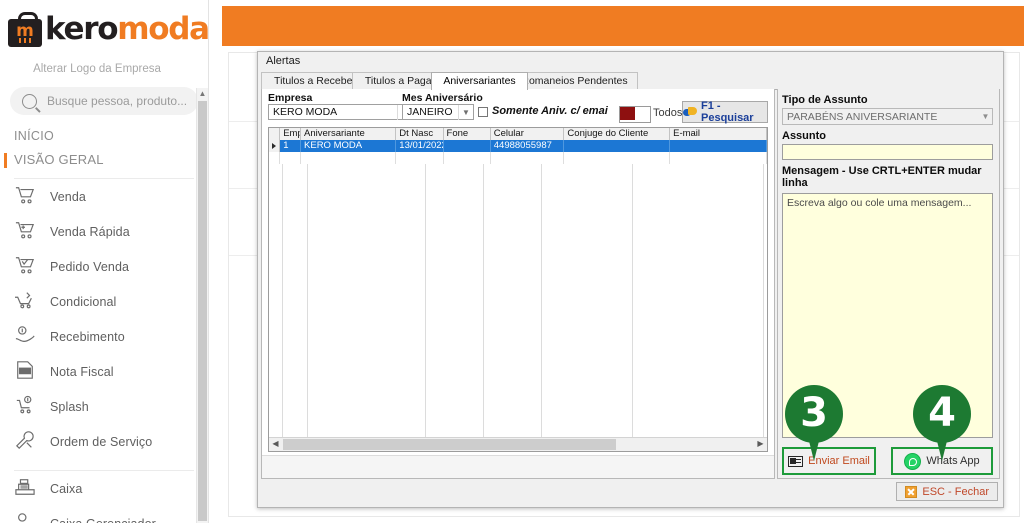  I want to click on search-icon, so click(29, 101).